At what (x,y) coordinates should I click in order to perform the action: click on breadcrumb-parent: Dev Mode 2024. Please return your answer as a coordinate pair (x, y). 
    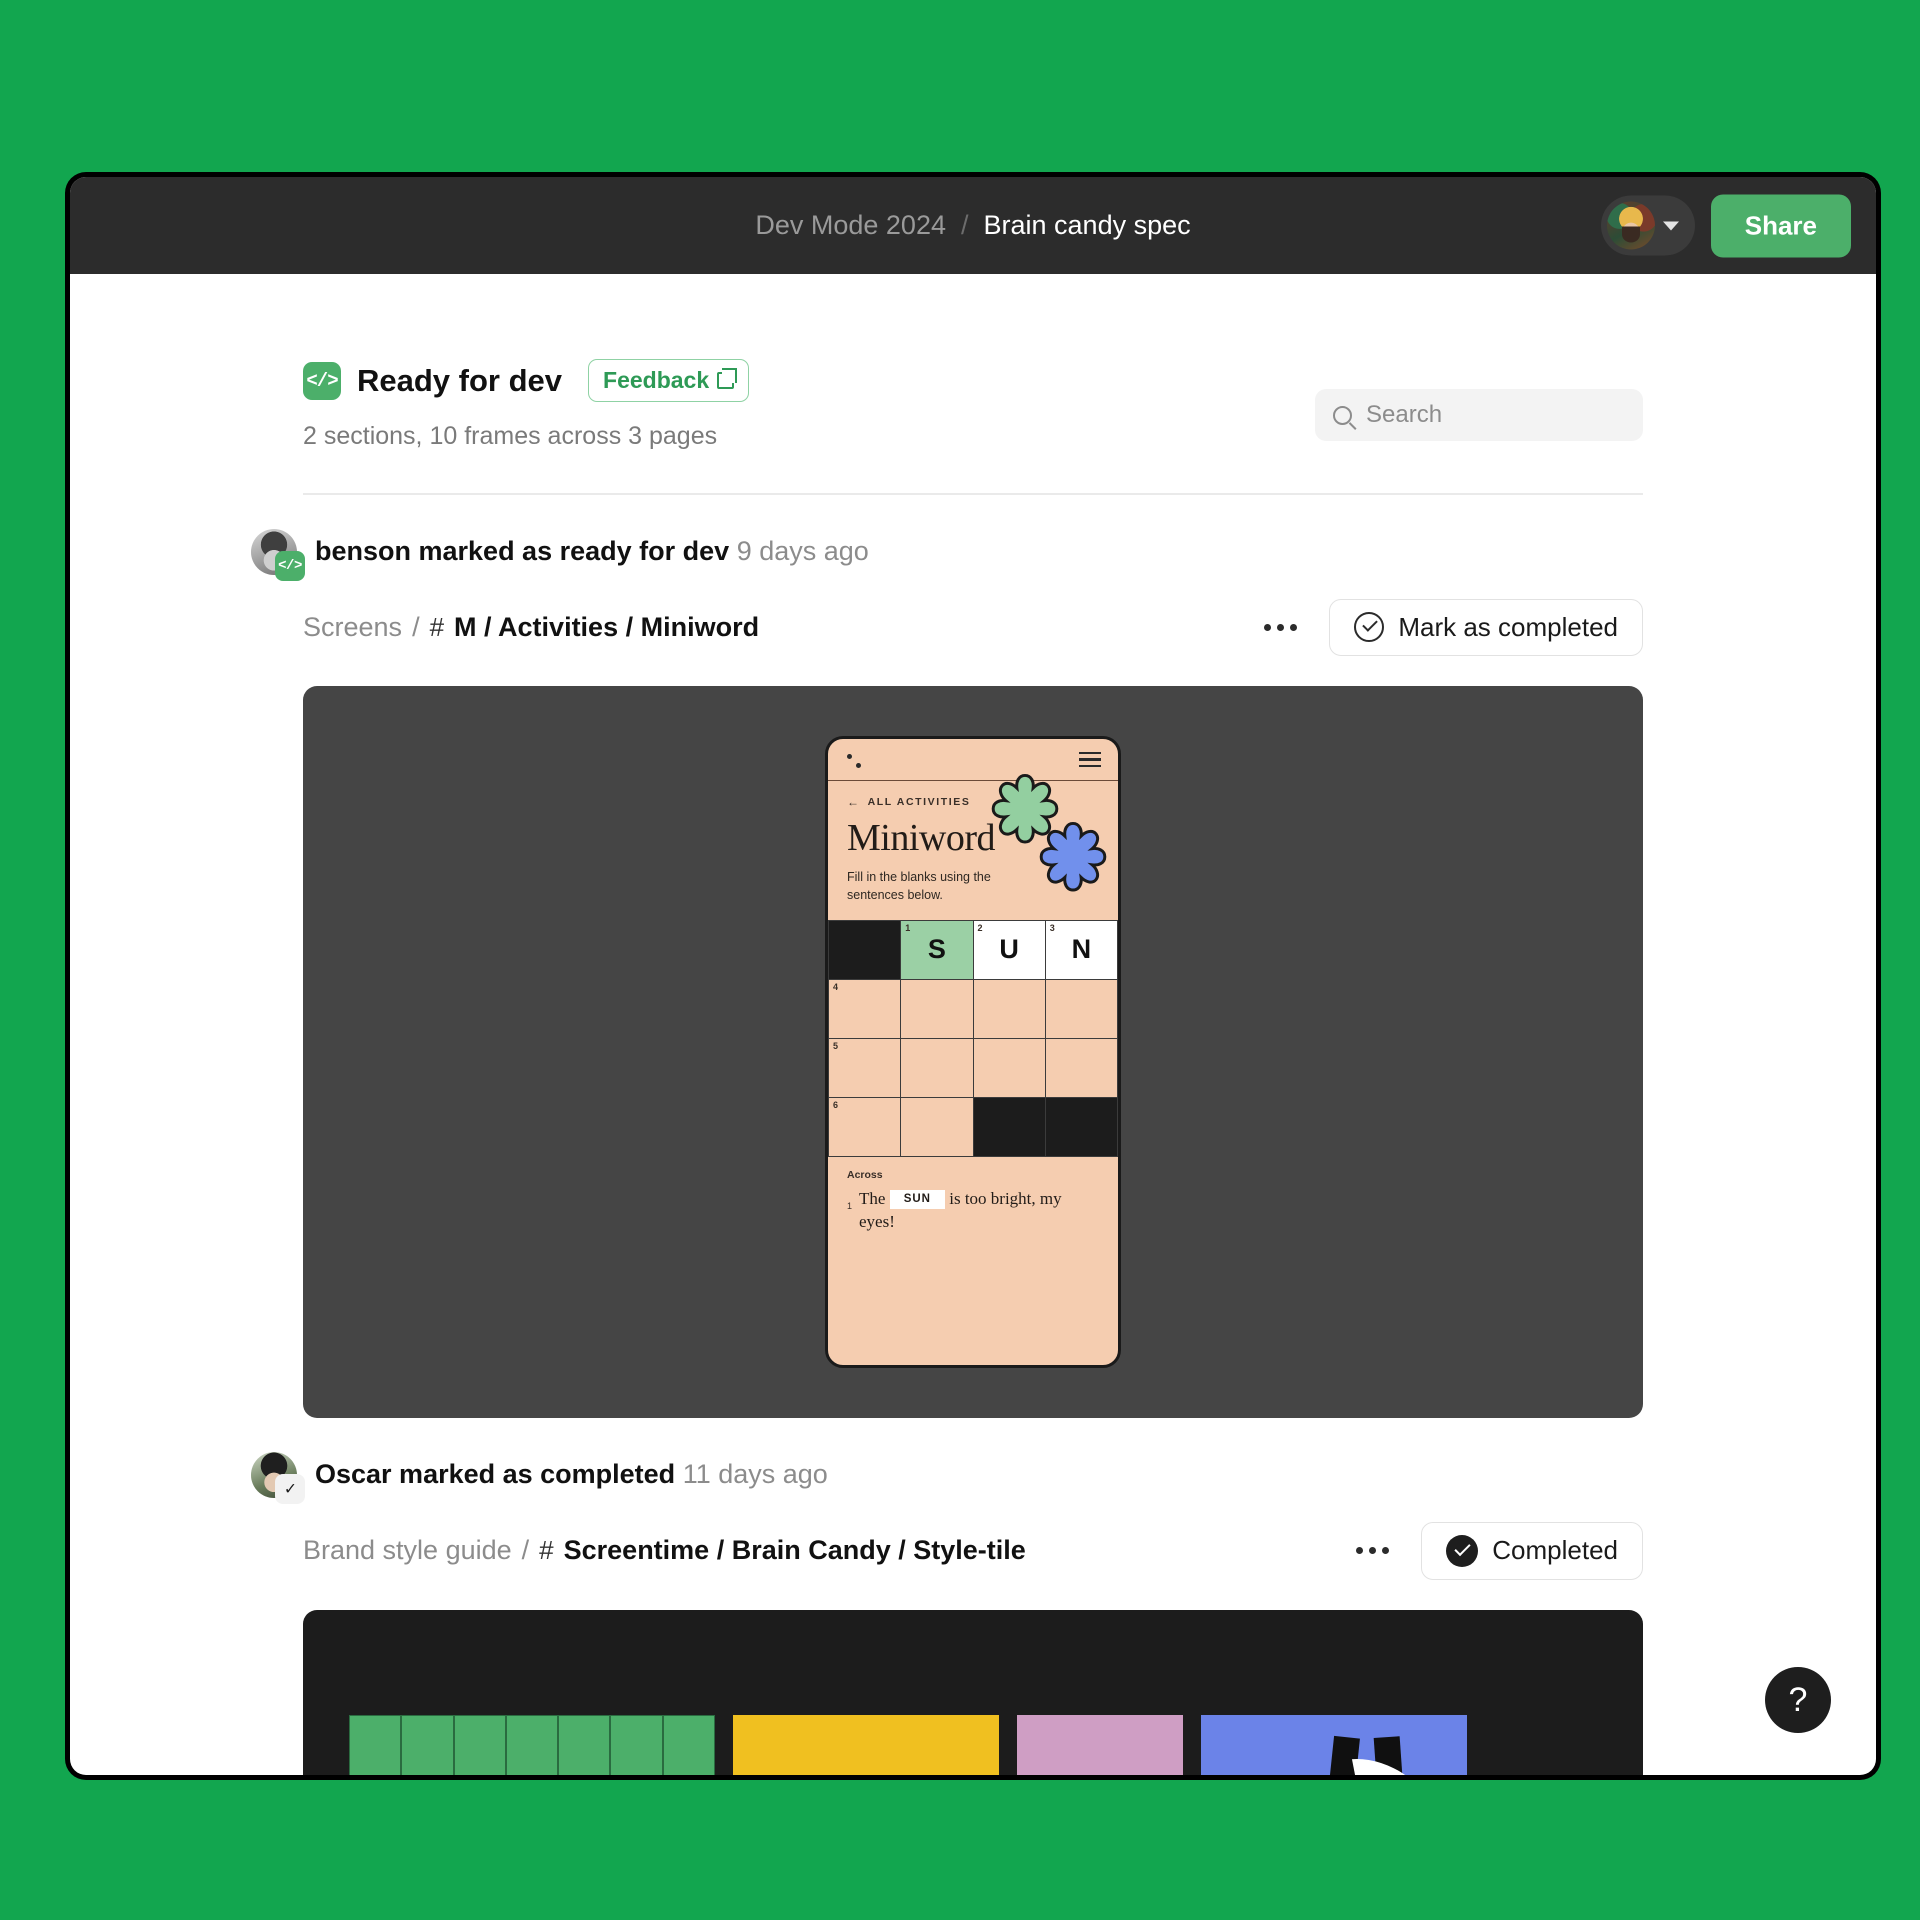
    Looking at the image, I should click on (850, 225).